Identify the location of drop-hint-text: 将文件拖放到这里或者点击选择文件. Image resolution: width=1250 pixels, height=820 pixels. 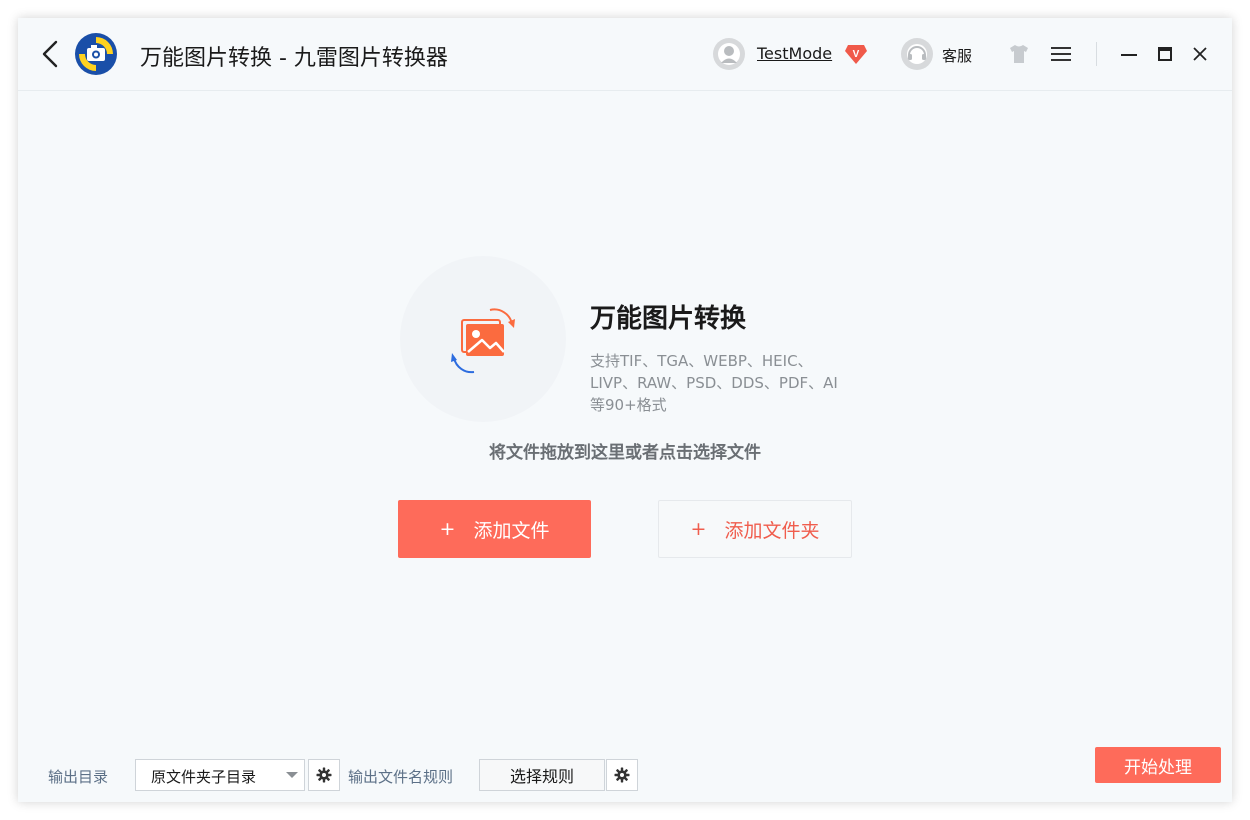
(625, 453).